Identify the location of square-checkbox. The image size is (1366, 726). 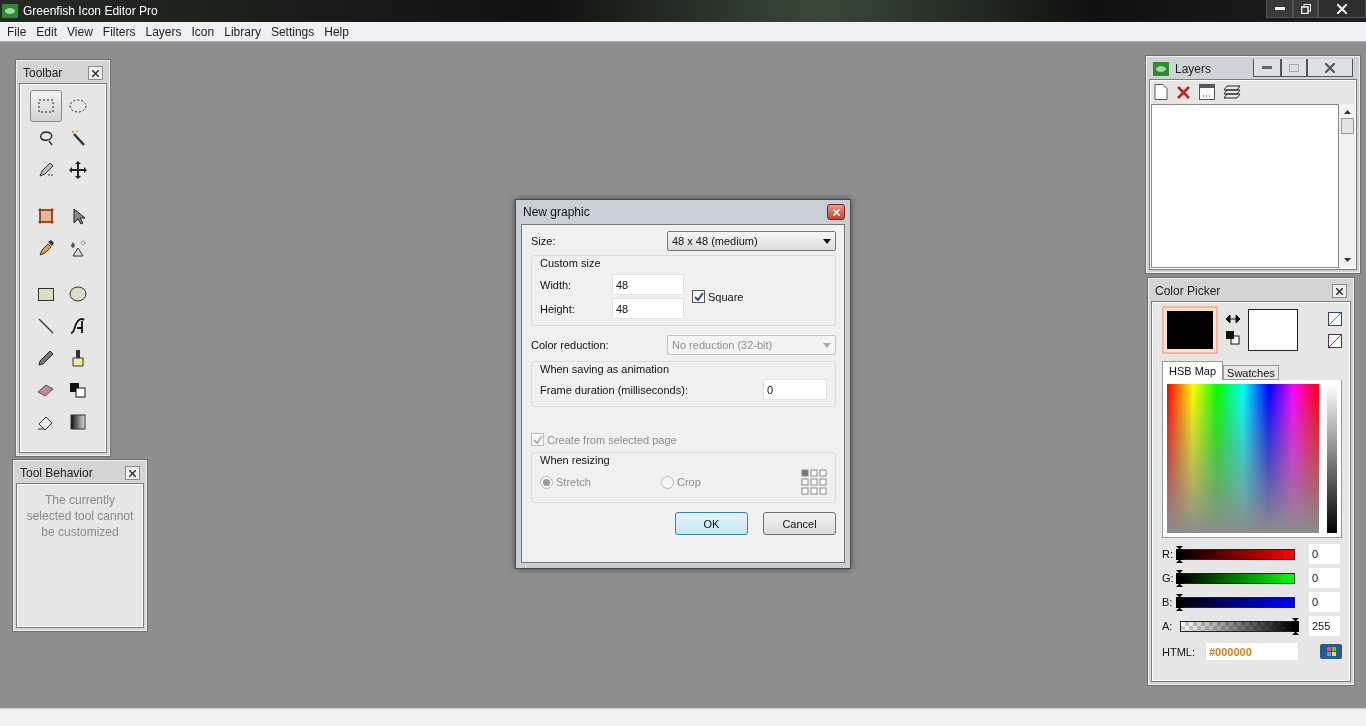
(698, 296).